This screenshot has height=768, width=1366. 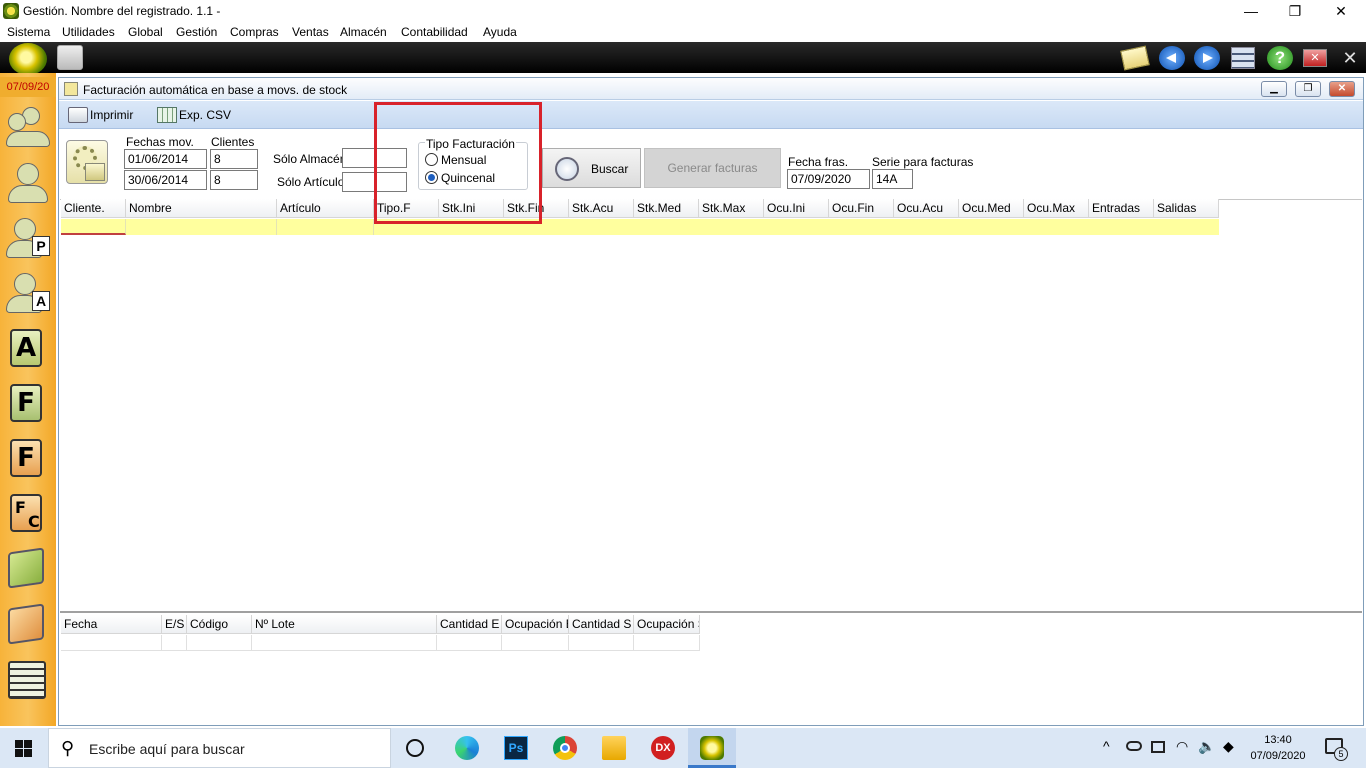 I want to click on taskbar-clock: 13:40 07/09/2020, so click(x=1278, y=748).